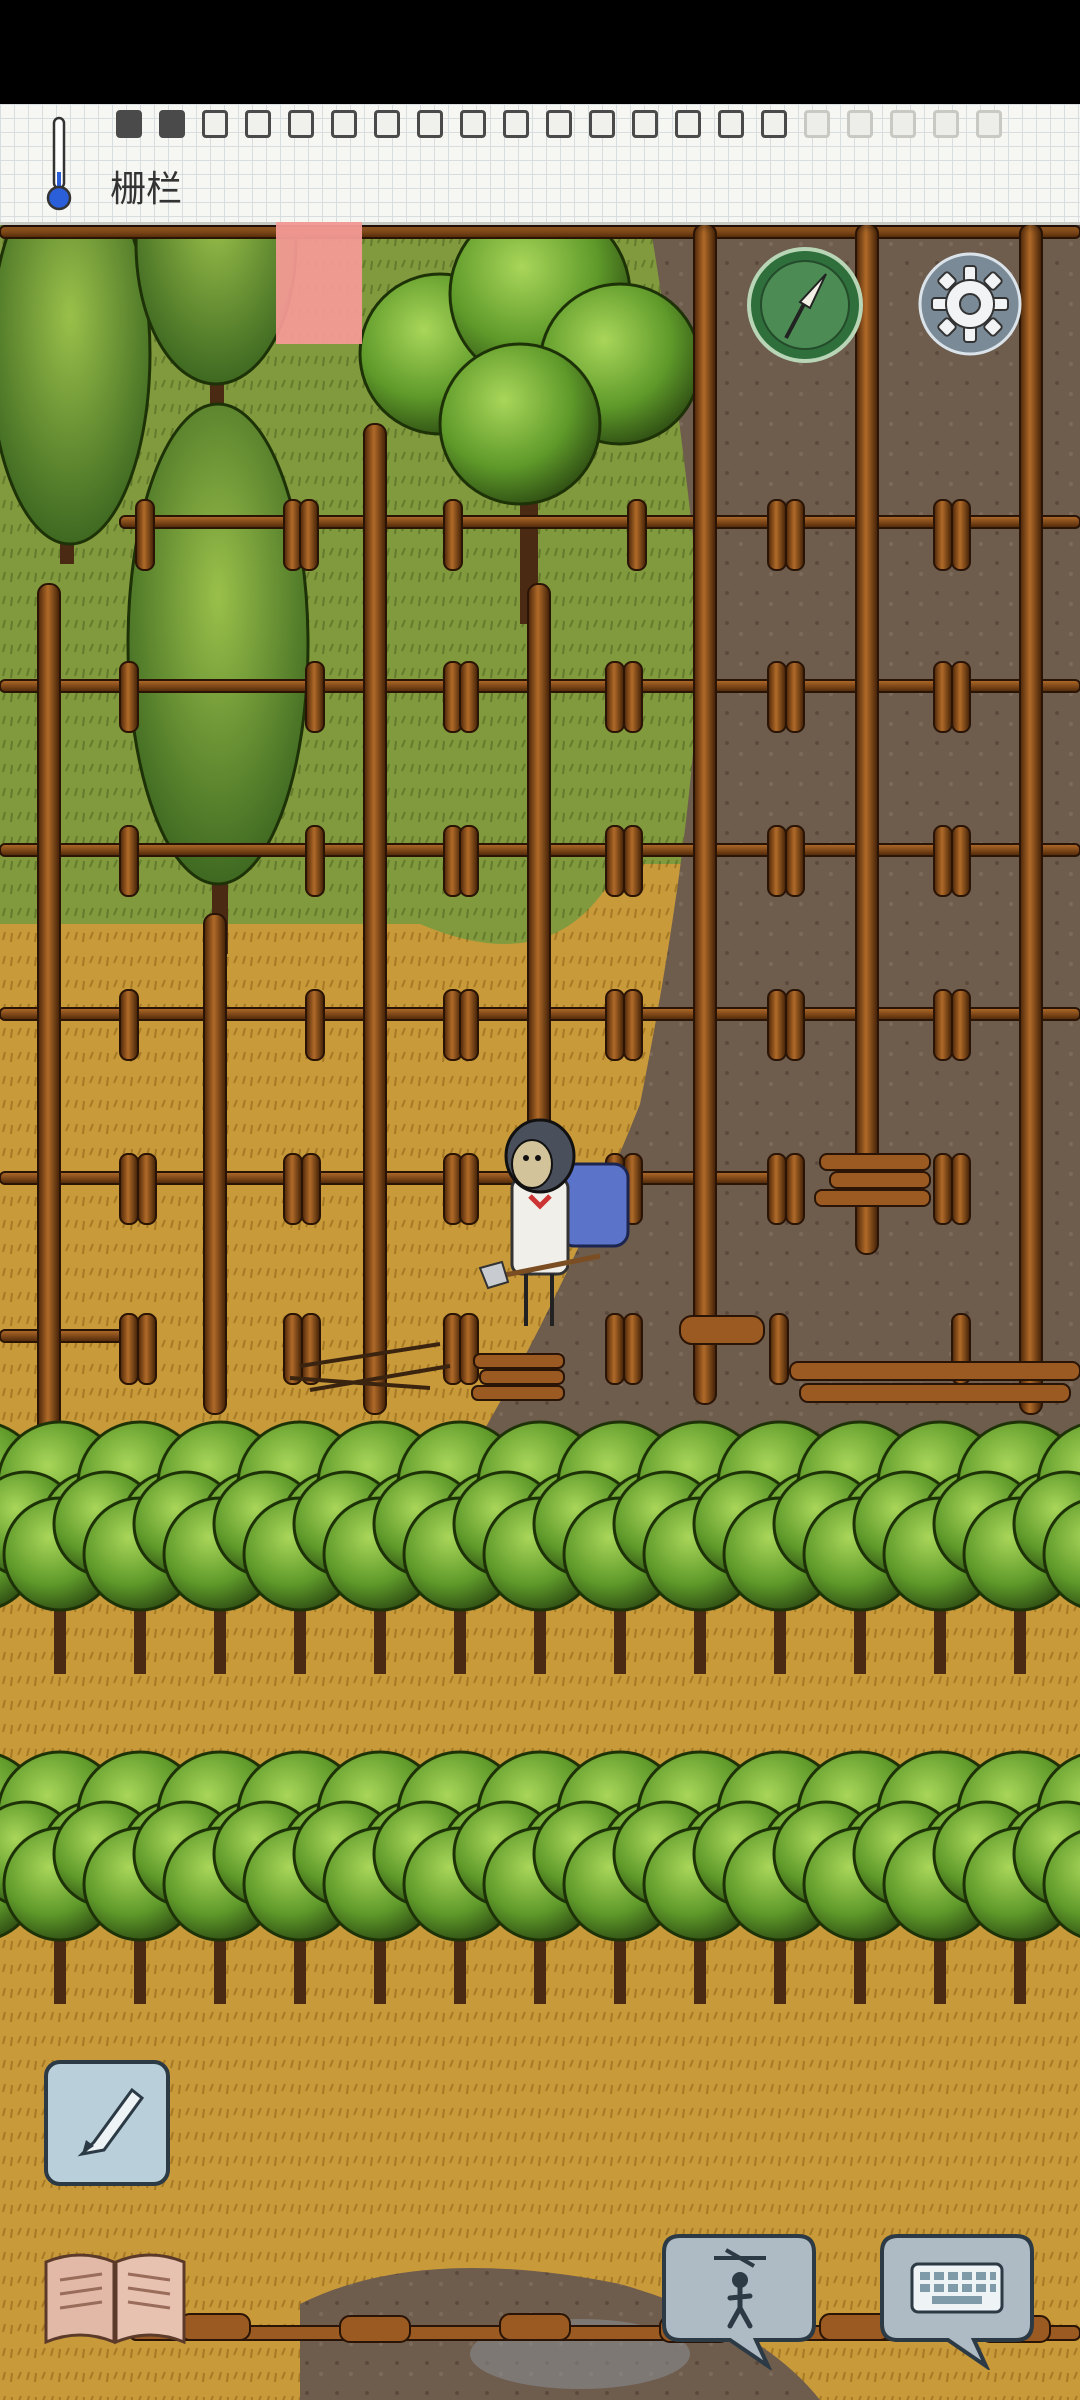 The width and height of the screenshot is (1080, 2400). I want to click on pencil-icon, so click(107, 2123).